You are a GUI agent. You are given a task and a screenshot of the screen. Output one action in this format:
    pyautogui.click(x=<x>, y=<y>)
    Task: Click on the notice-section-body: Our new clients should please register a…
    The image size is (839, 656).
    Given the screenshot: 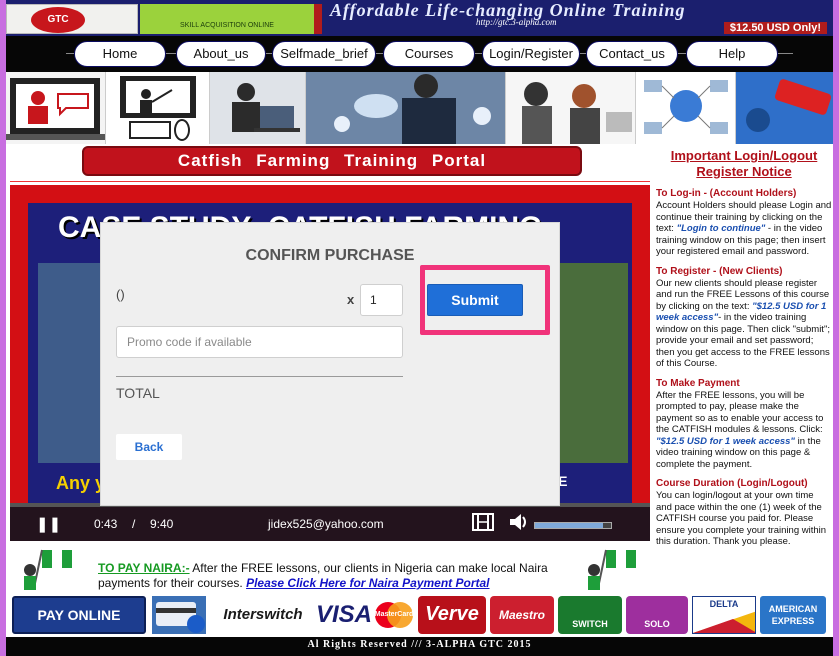 What is the action you would take?
    pyautogui.click(x=744, y=324)
    